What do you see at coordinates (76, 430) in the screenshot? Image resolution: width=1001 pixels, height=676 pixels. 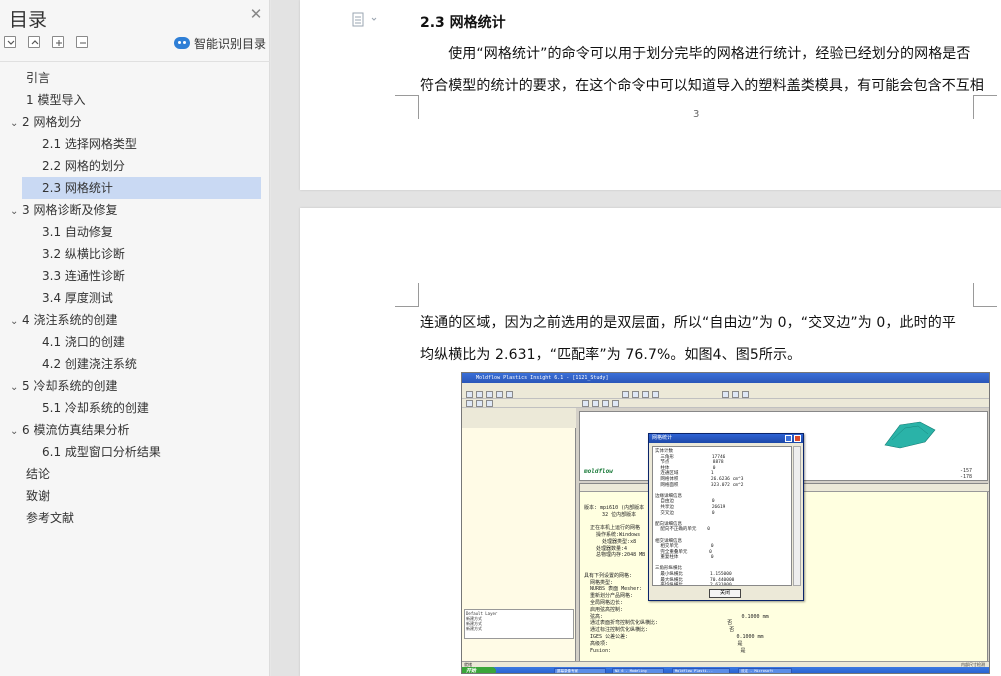 I see `toc-item-label: 6 模流仿真结果分析` at bounding box center [76, 430].